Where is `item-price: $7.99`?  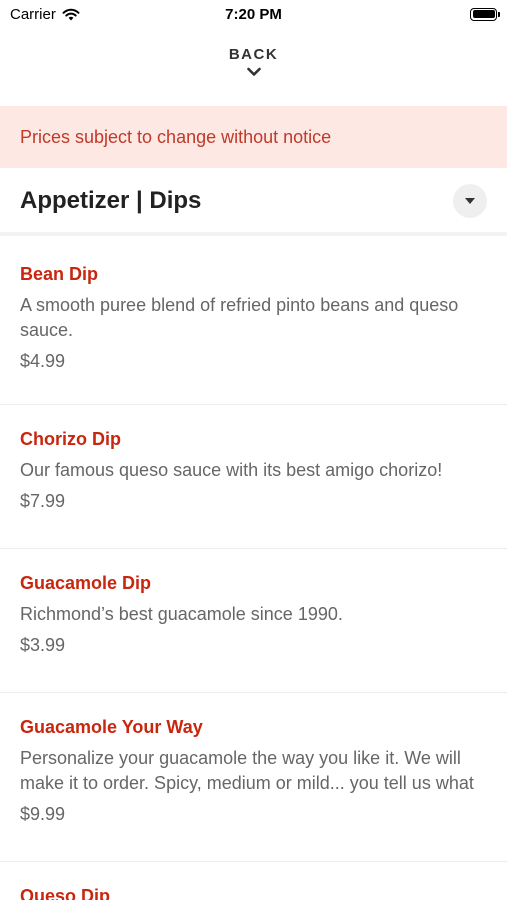 item-price: $7.99 is located at coordinates (43, 501).